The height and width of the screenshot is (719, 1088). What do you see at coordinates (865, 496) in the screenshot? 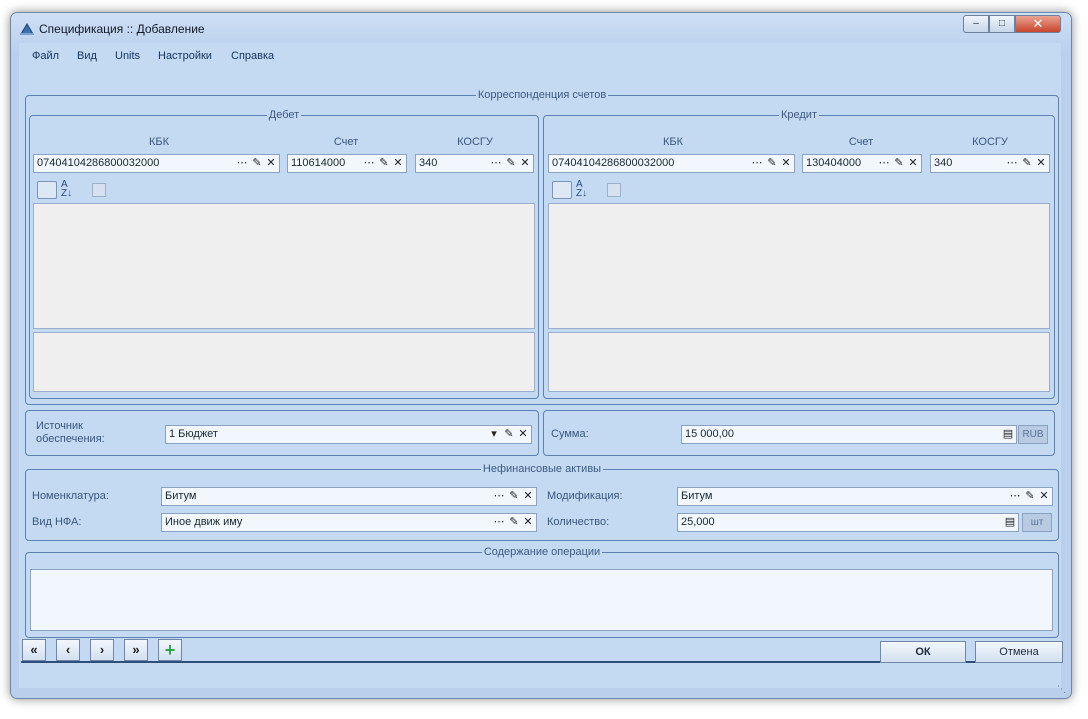
I see `modification-field: Битум ⋯ ✎ ✕` at bounding box center [865, 496].